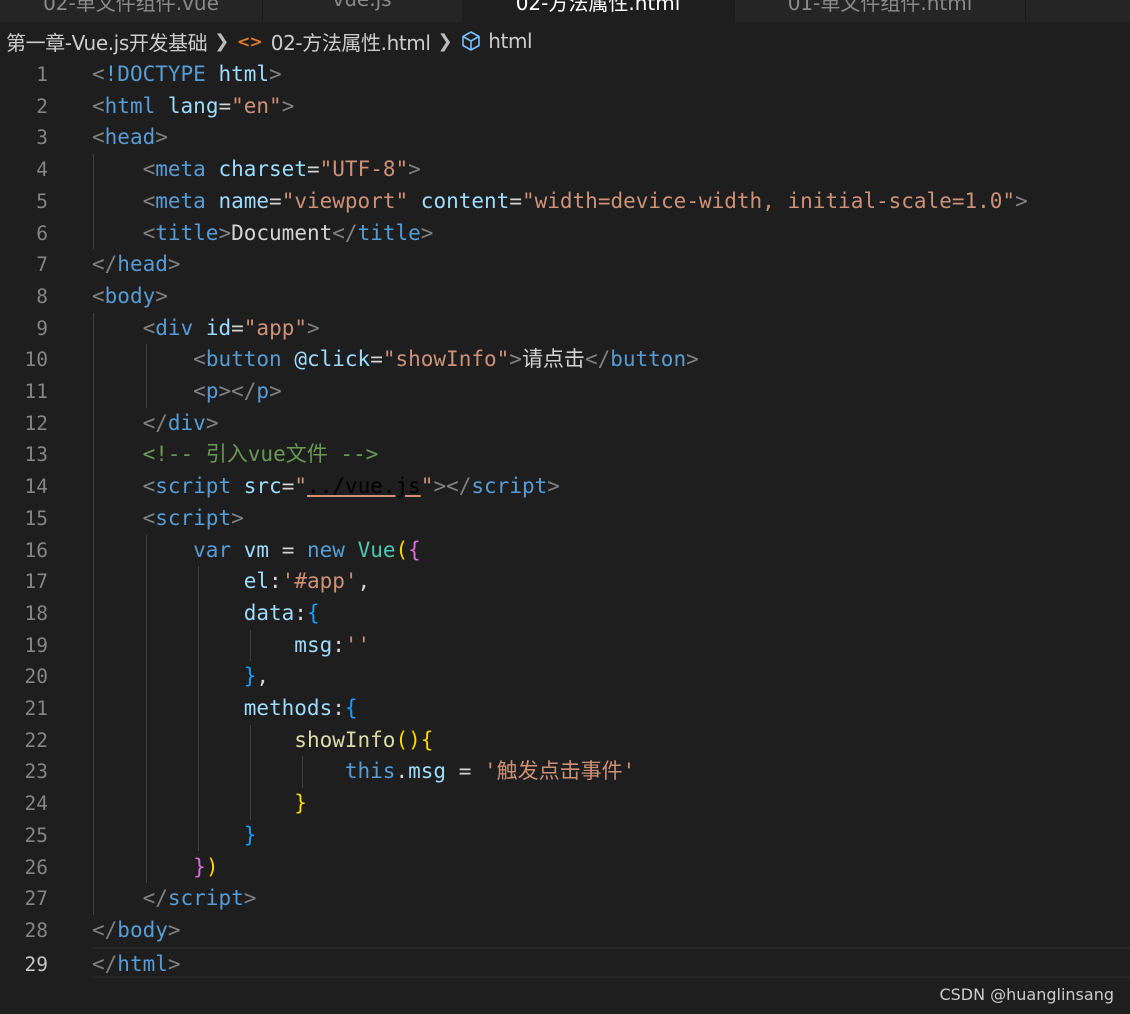 Image resolution: width=1130 pixels, height=1014 pixels. What do you see at coordinates (565, 265) in the screenshot?
I see `code-line: 7 </head>` at bounding box center [565, 265].